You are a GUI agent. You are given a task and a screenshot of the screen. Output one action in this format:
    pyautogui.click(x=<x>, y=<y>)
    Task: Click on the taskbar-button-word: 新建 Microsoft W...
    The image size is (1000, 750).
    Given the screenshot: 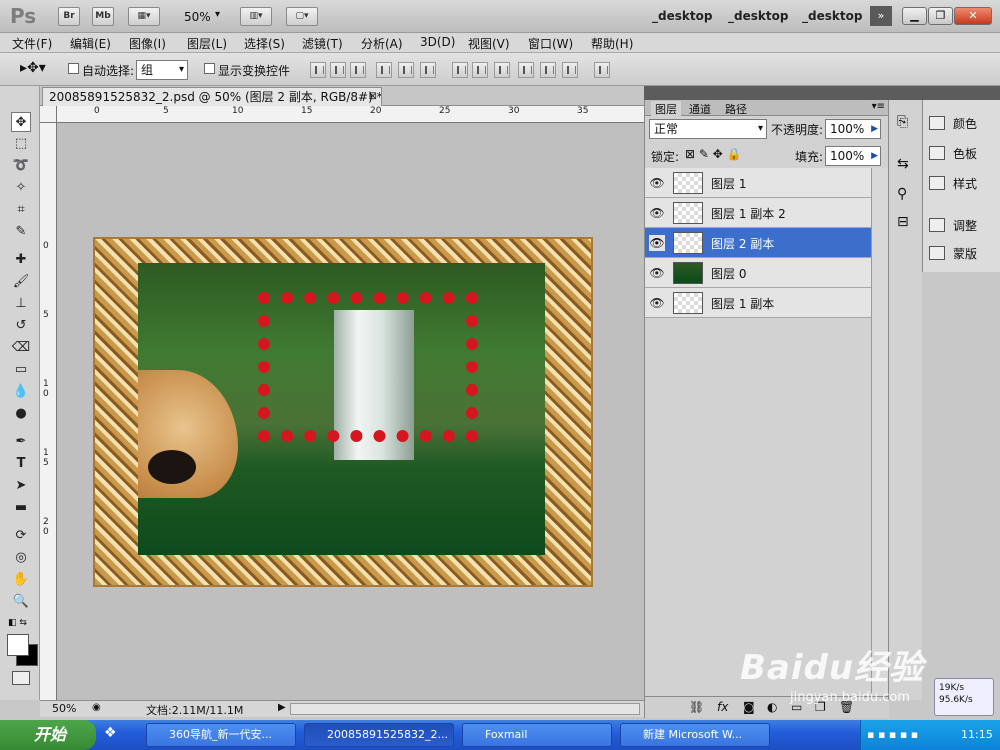 What is the action you would take?
    pyautogui.click(x=695, y=735)
    